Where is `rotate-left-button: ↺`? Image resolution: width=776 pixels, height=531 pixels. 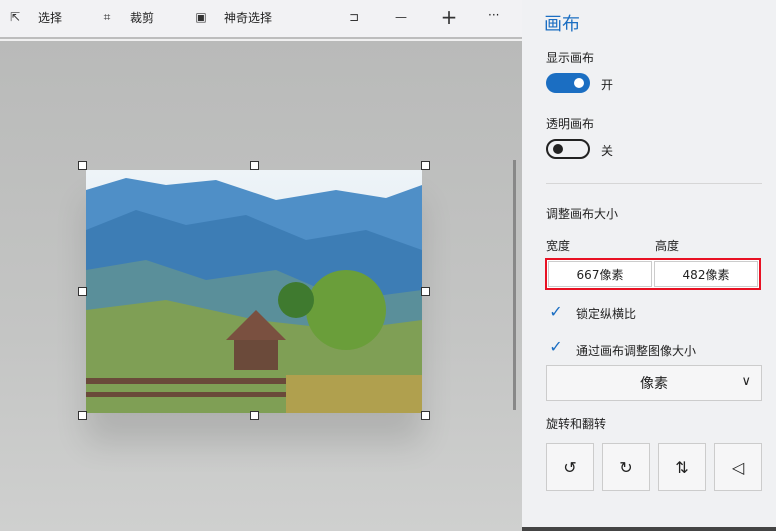 rotate-left-button: ↺ is located at coordinates (570, 467).